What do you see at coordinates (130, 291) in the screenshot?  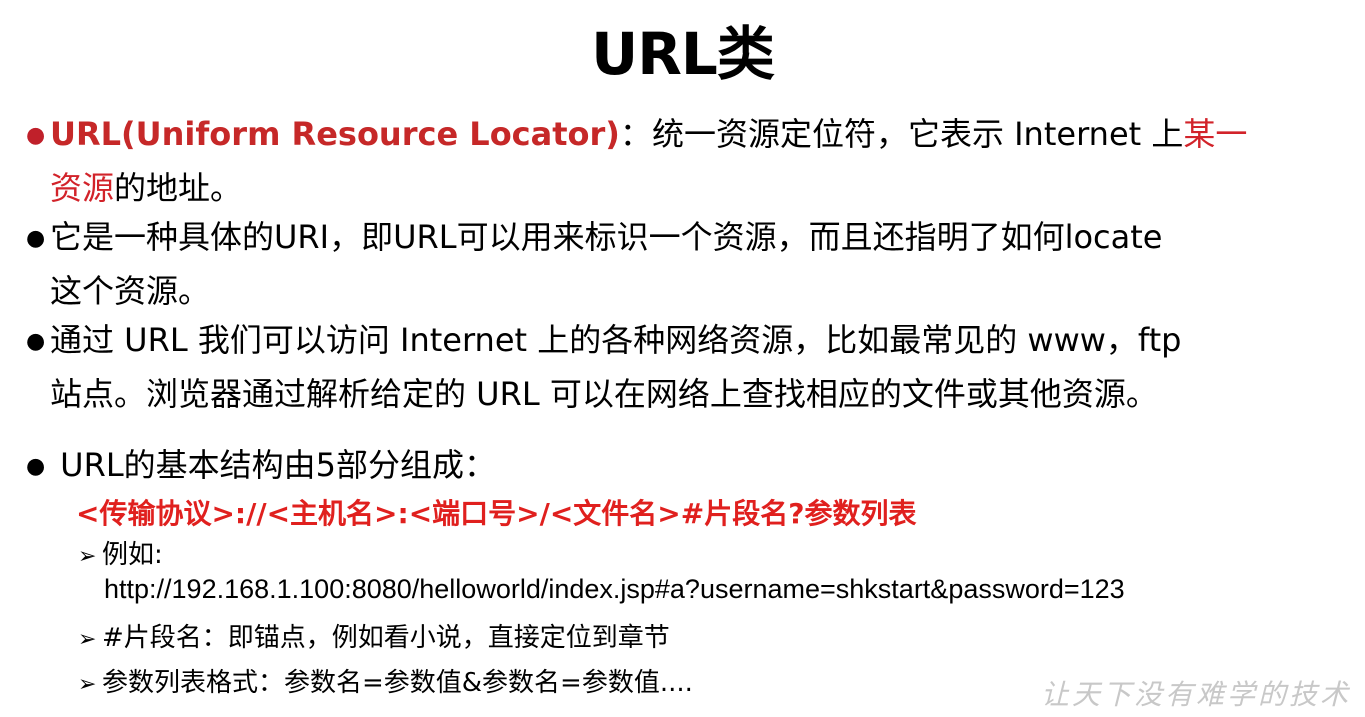 I see `bullet-text-cont: 这个资源。` at bounding box center [130, 291].